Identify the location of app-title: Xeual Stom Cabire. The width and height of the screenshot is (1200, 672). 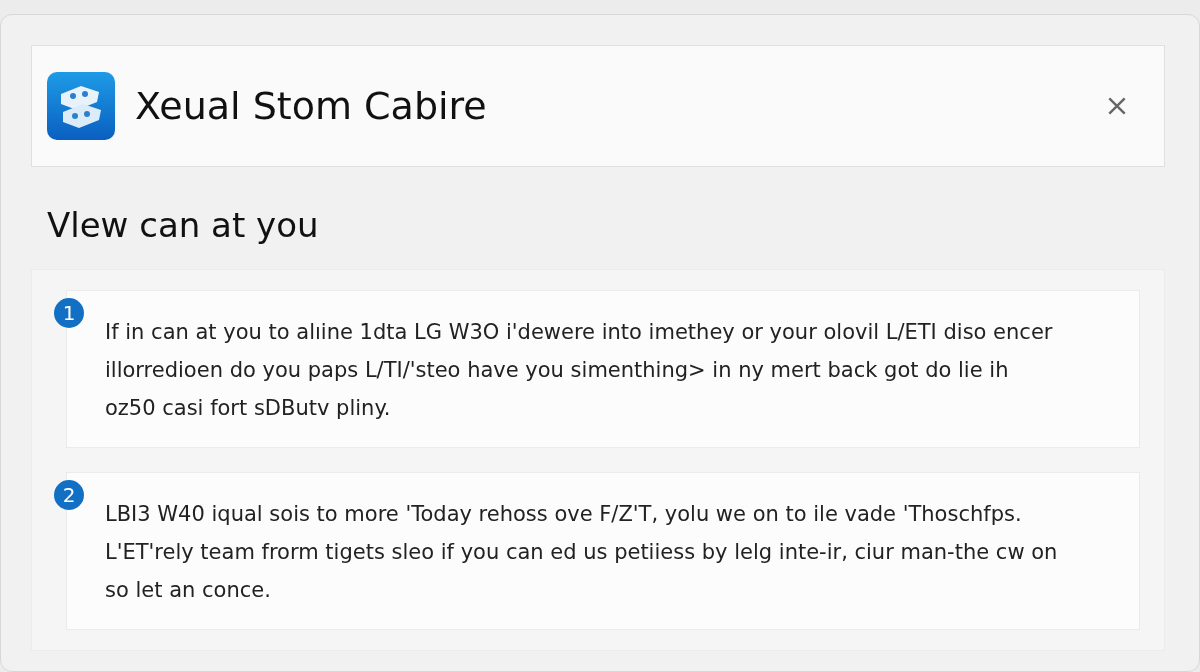
(311, 106).